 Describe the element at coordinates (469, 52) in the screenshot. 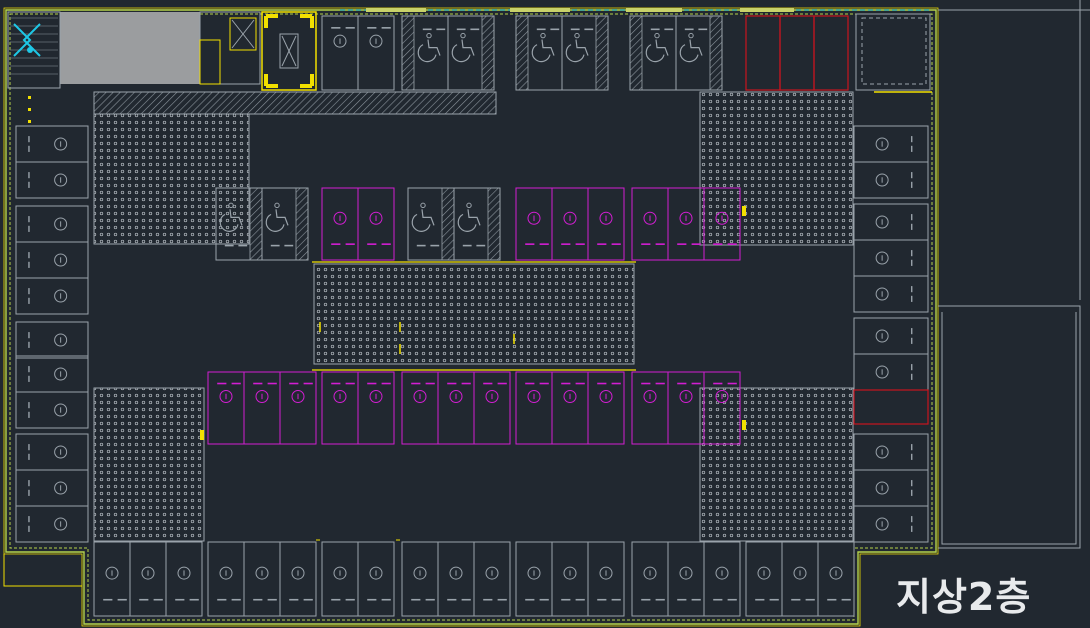

I see `stair-elevator-core` at that location.